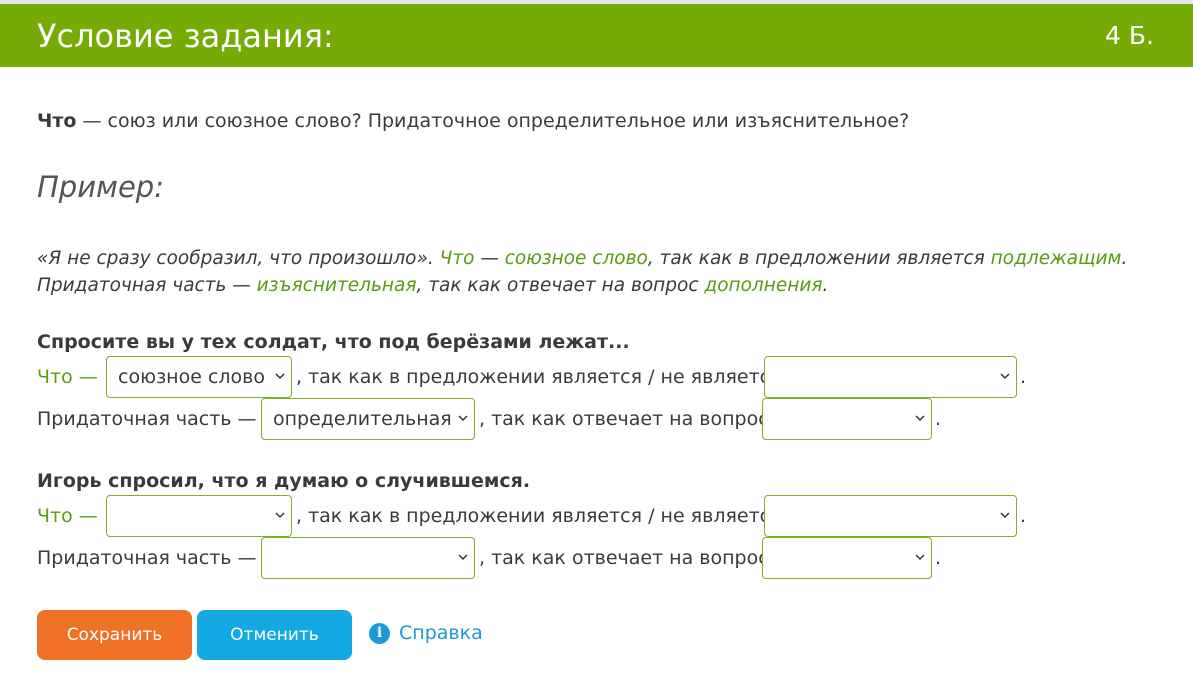  Describe the element at coordinates (368, 558) in the screenshot. I see `clause-type-select` at that location.